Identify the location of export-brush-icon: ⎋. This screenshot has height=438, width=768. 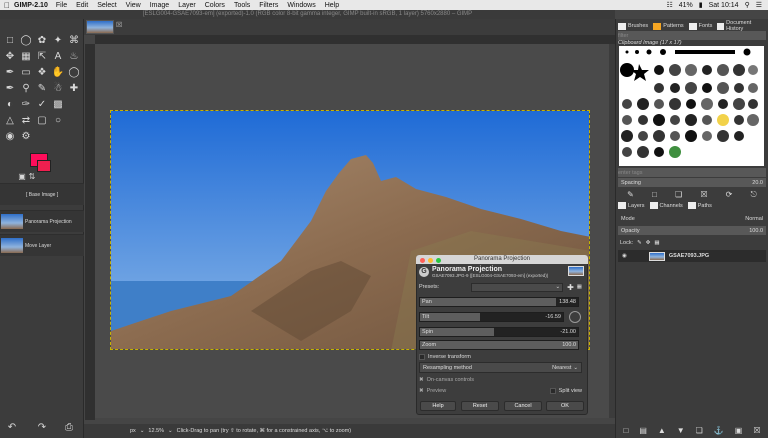
(754, 195).